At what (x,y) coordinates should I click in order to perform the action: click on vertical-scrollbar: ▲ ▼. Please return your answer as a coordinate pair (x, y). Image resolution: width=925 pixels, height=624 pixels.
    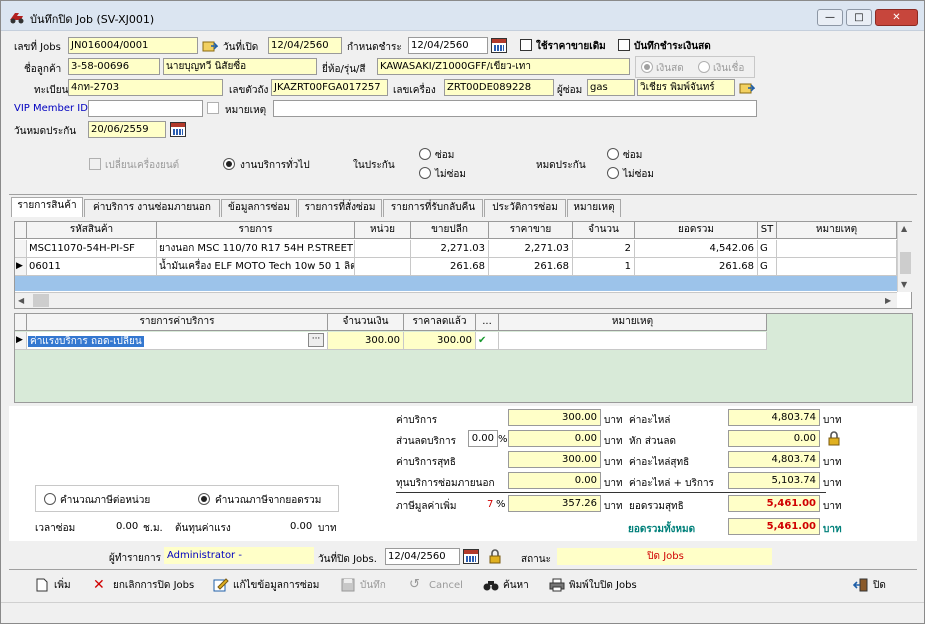
    Looking at the image, I should click on (904, 257).